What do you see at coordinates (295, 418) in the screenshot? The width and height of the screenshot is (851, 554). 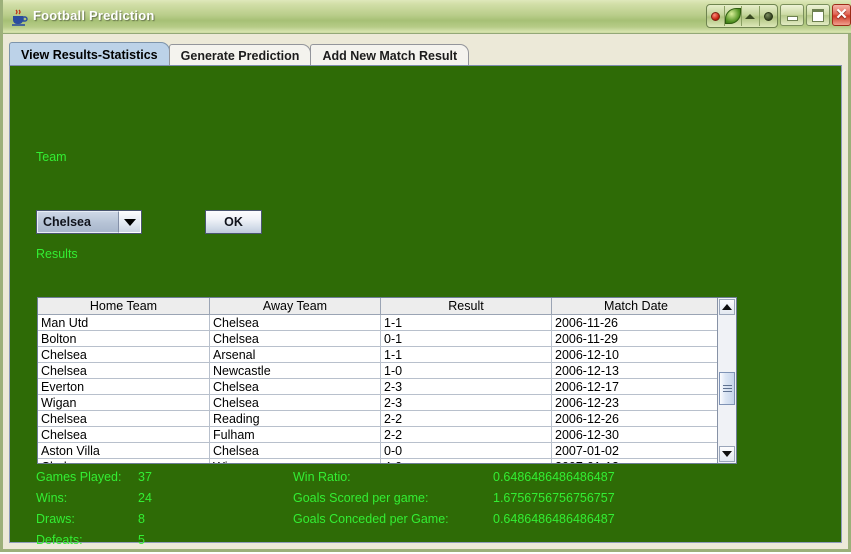 I see `cell-away-team: Reading` at bounding box center [295, 418].